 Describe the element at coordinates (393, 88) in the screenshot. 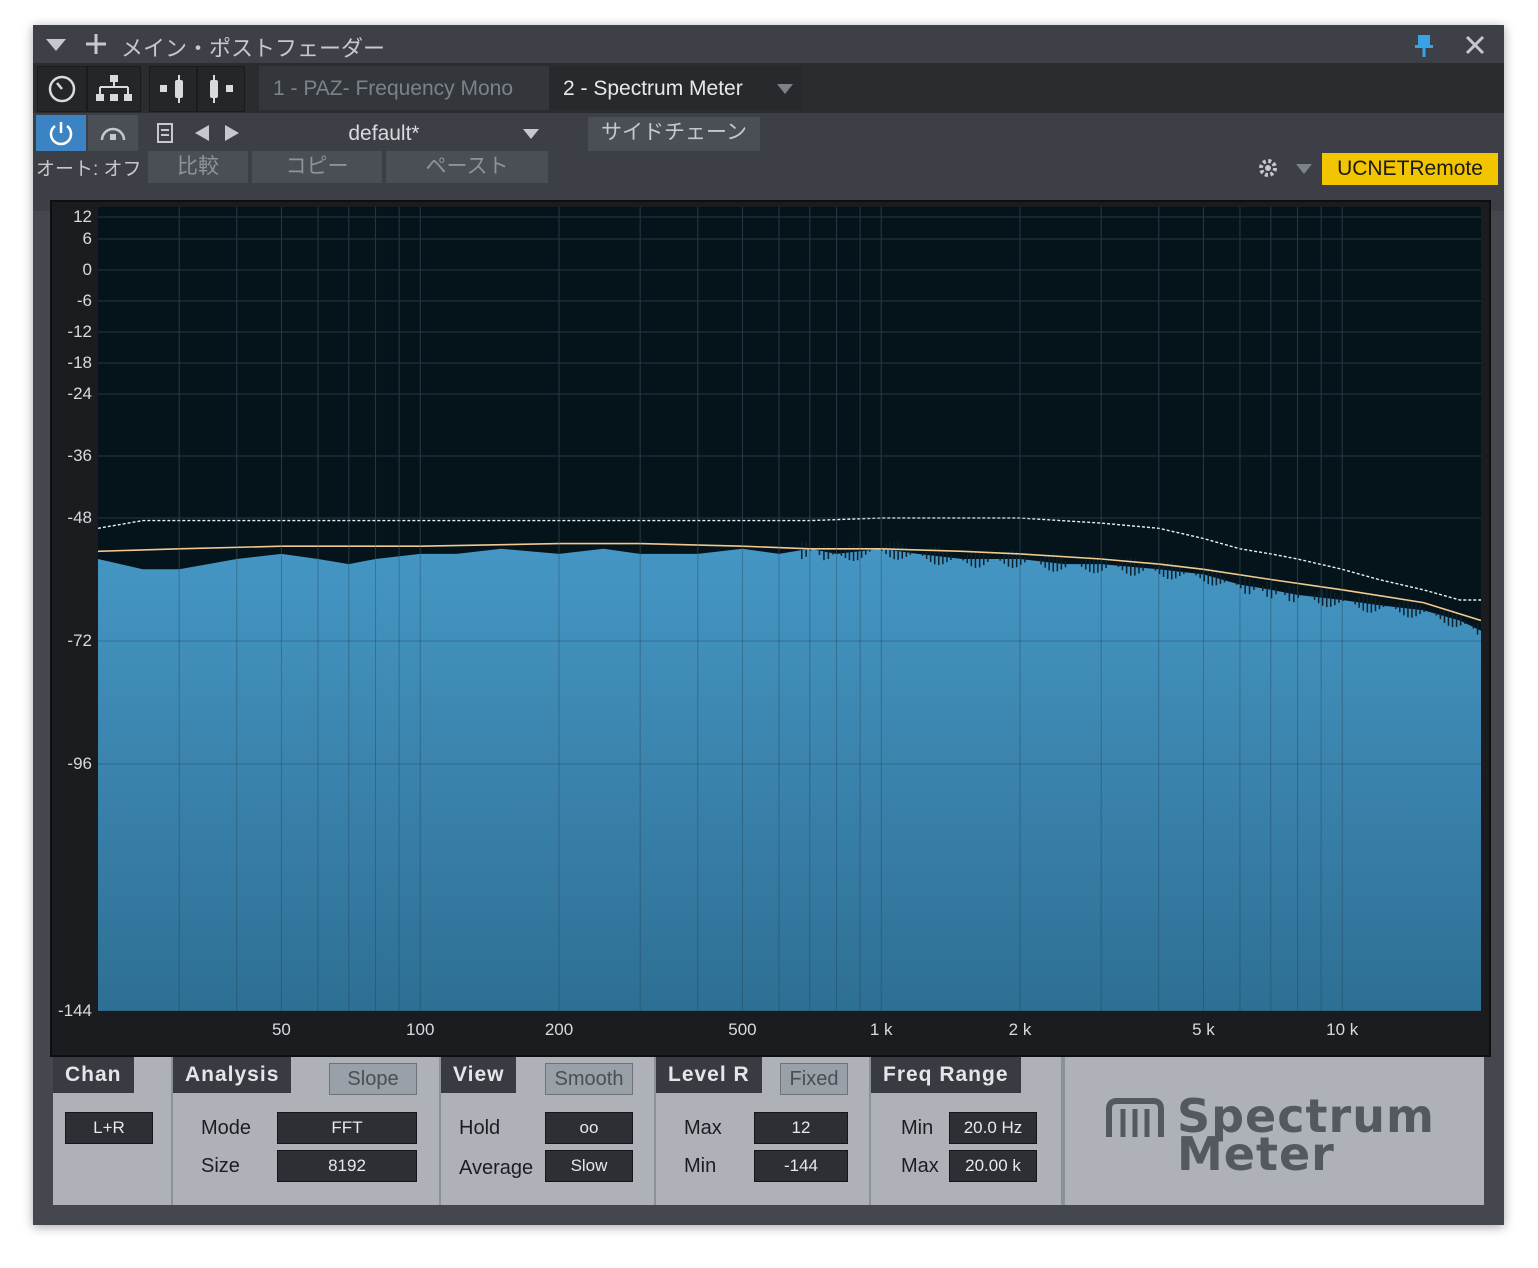

I see `tab-label: 1 - PAZ- Frequency Mono` at that location.